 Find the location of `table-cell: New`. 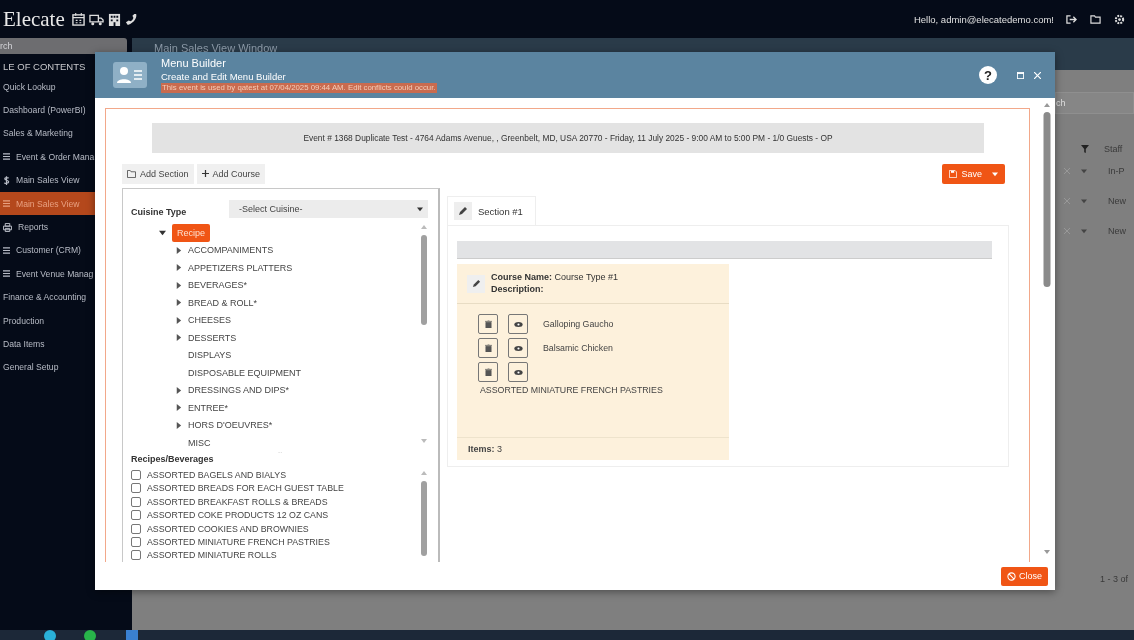

table-cell: New is located at coordinates (1117, 201).